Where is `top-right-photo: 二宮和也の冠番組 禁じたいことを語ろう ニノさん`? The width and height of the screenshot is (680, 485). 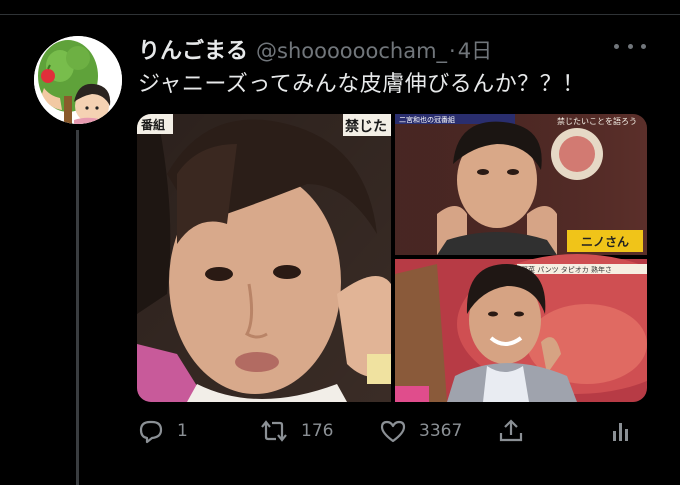
top-right-photo: 二宮和也の冠番組 禁じたいことを語ろう ニノさん is located at coordinates (521, 184).